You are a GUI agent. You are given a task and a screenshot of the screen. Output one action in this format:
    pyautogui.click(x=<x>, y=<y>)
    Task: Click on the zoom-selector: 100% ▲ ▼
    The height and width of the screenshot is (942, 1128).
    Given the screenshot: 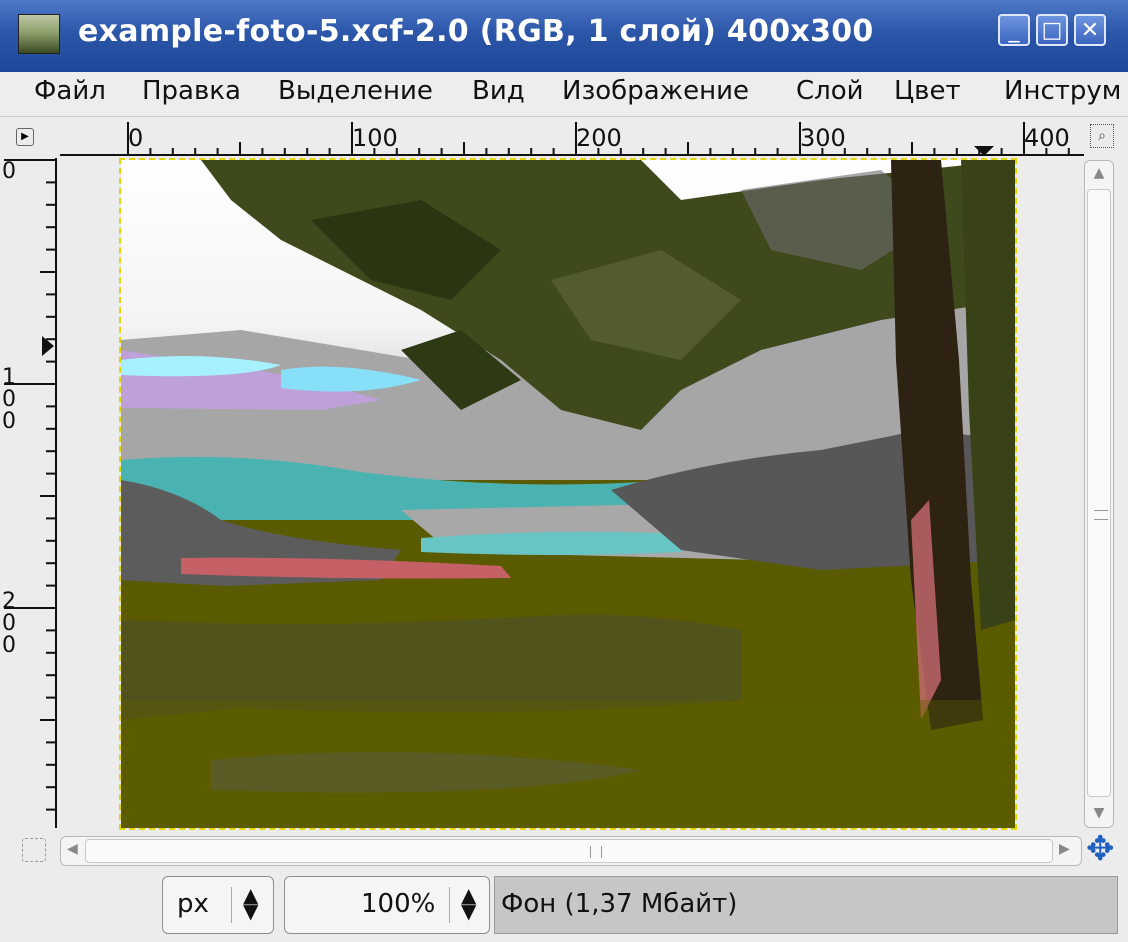 What is the action you would take?
    pyautogui.click(x=387, y=905)
    